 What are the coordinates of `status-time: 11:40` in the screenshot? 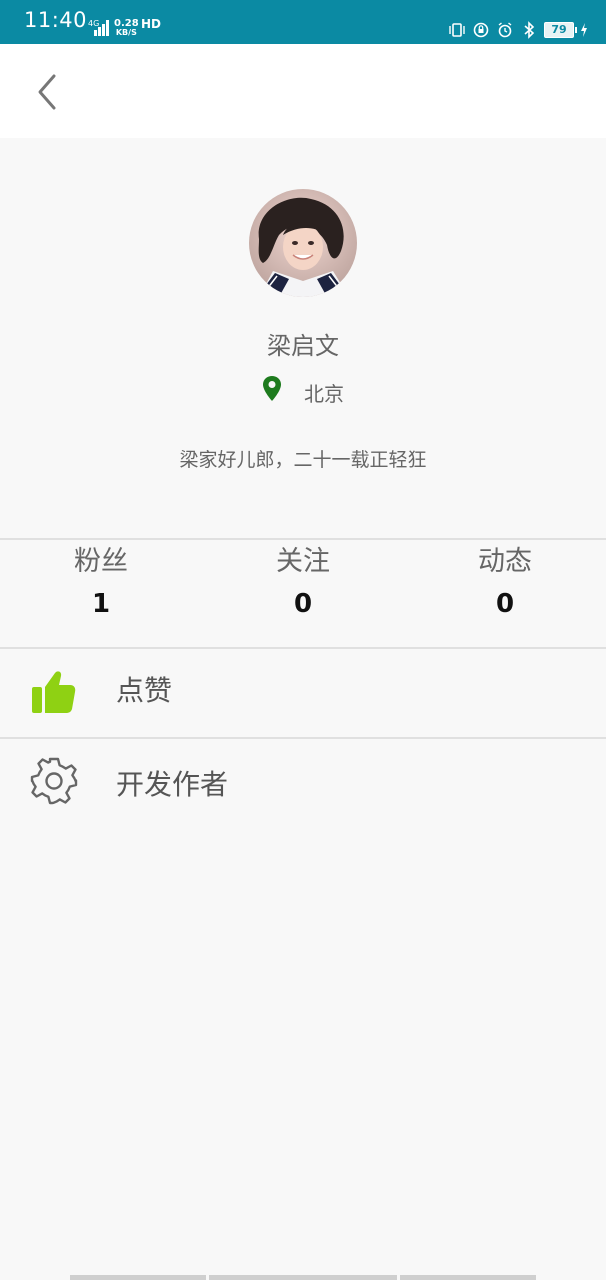 It's located at (56, 20).